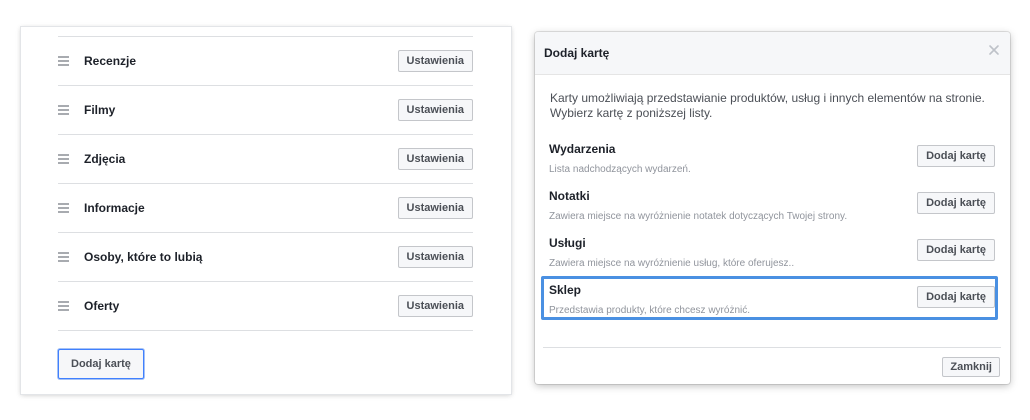  I want to click on tab-label: Zdjęcia, so click(105, 159).